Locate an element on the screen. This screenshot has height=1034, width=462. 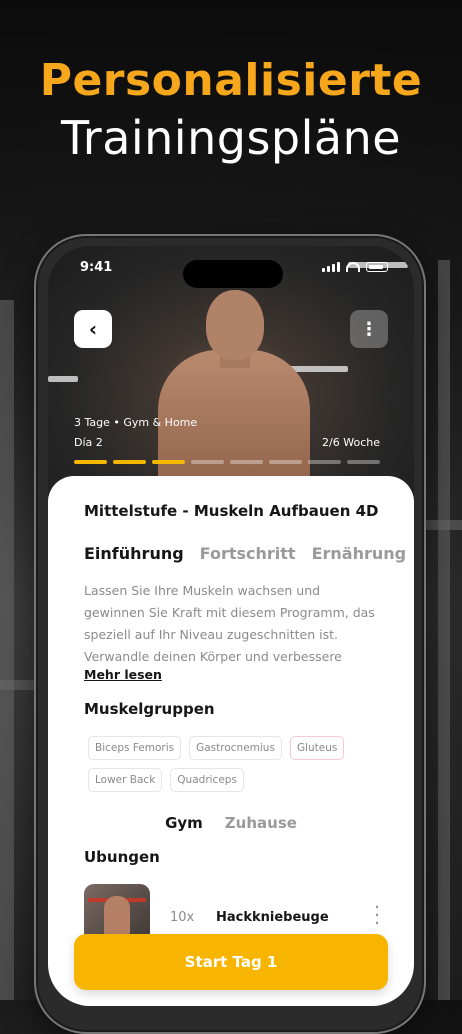
plan-meta: 3 Tage • Gym & Home is located at coordinates (136, 422).